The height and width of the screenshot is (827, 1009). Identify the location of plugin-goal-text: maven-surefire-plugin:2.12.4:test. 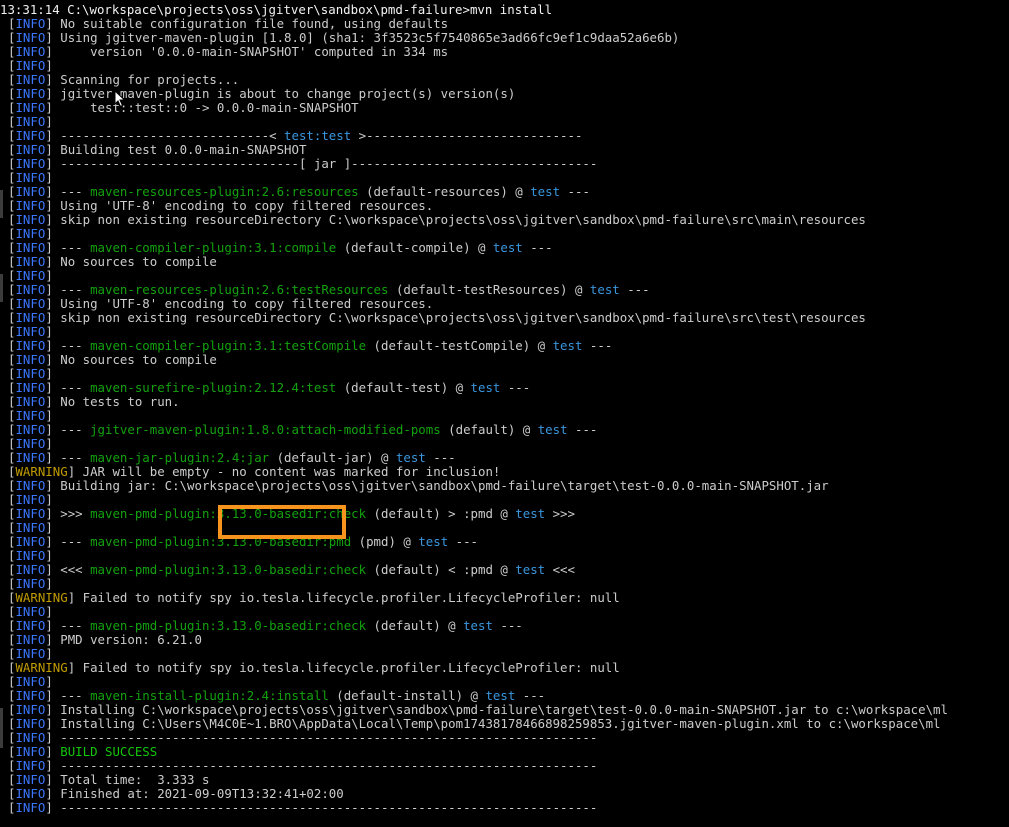
(213, 387).